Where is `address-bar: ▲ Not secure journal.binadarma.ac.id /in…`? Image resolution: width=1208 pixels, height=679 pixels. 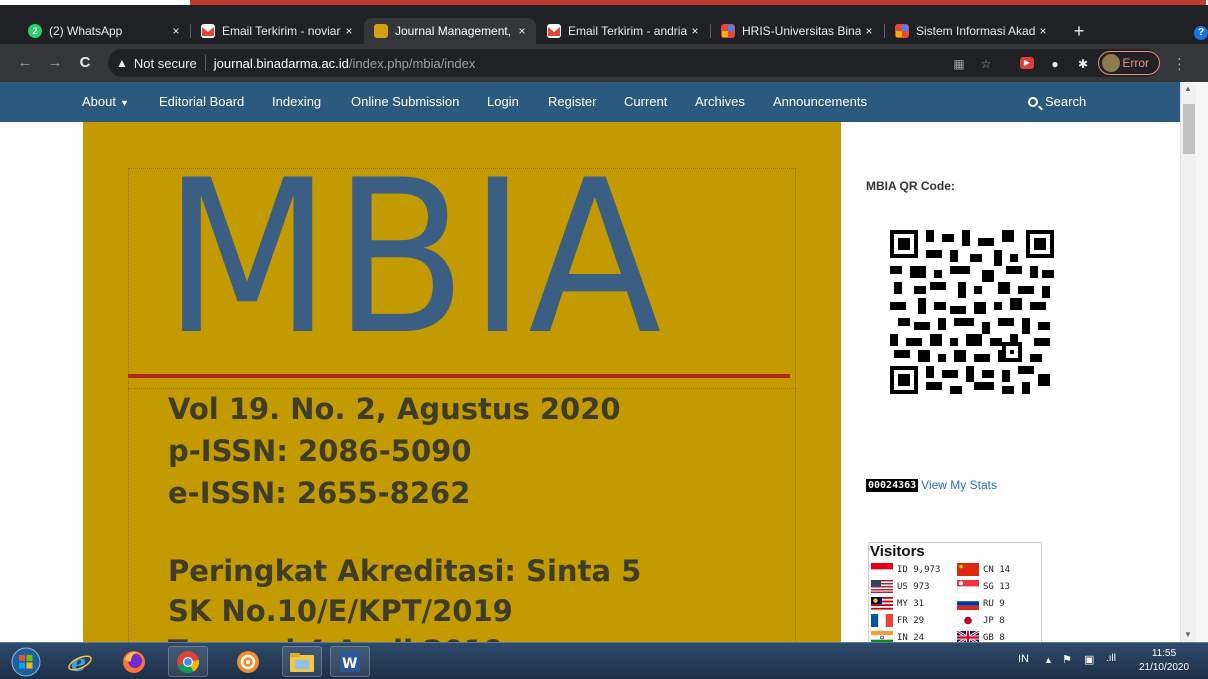
address-bar: ▲ Not secure journal.binadarma.ac.id /in… is located at coordinates (634, 63).